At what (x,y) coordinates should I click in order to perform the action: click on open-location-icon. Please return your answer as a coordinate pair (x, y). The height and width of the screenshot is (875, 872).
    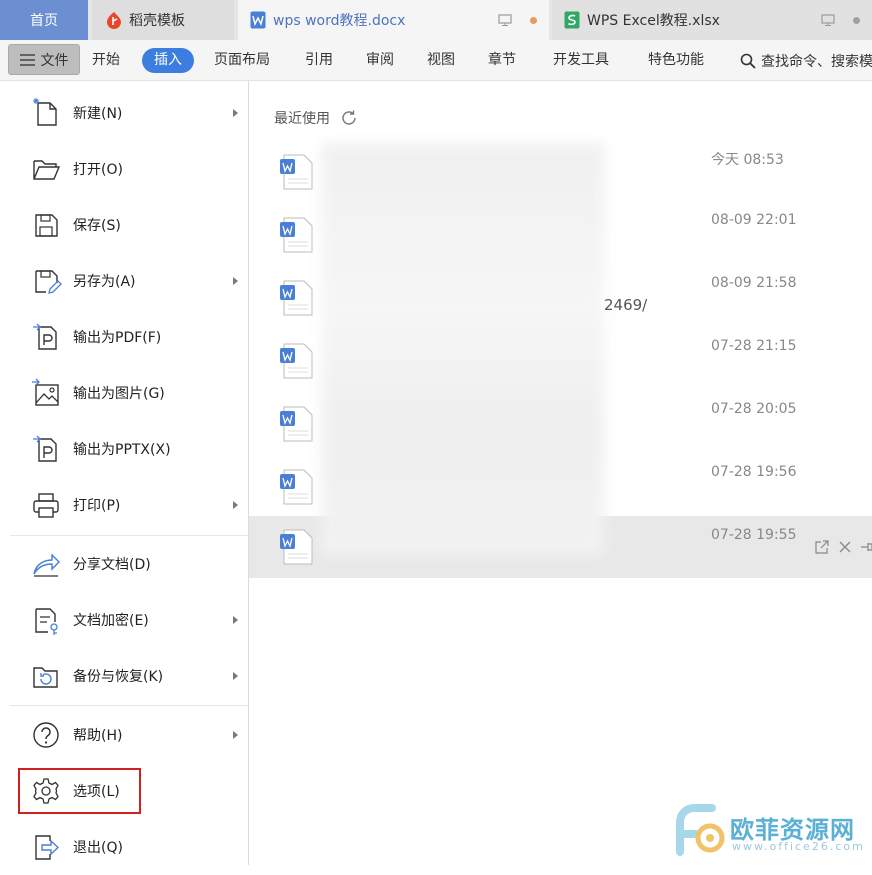
    Looking at the image, I should click on (822, 547).